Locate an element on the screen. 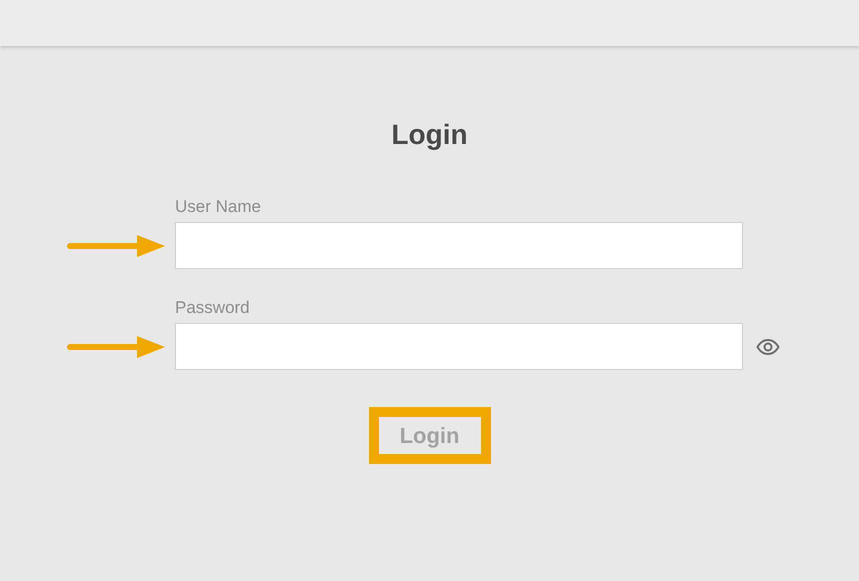 Image resolution: width=859 pixels, height=581 pixels. field-label: Password is located at coordinates (212, 308).